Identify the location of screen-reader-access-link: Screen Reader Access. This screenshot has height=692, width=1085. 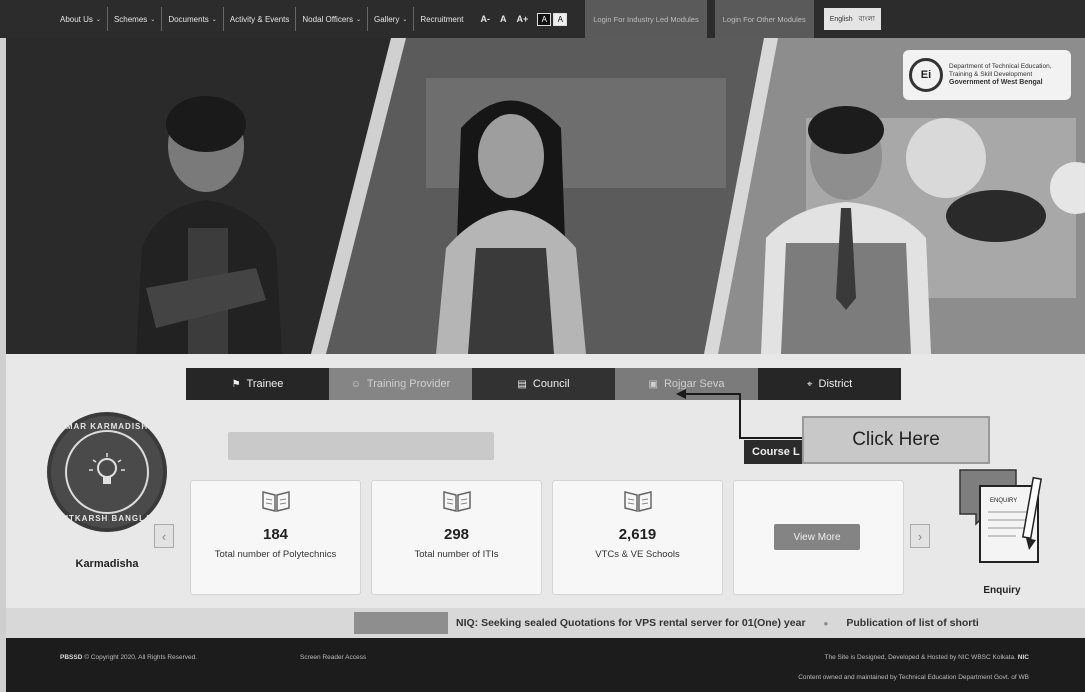
(333, 657).